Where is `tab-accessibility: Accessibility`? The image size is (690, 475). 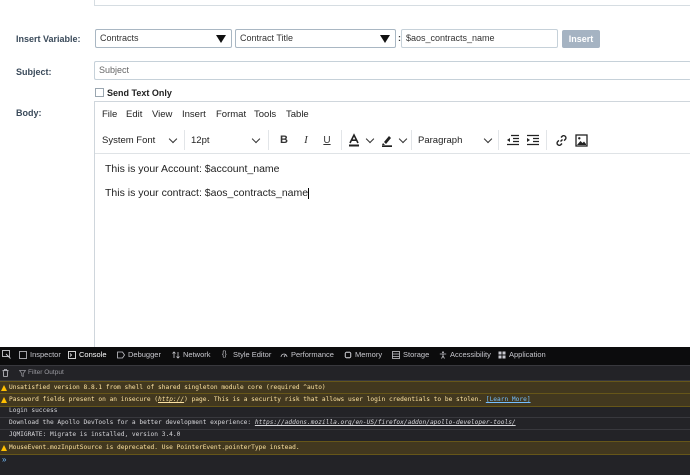 tab-accessibility: Accessibility is located at coordinates (465, 354).